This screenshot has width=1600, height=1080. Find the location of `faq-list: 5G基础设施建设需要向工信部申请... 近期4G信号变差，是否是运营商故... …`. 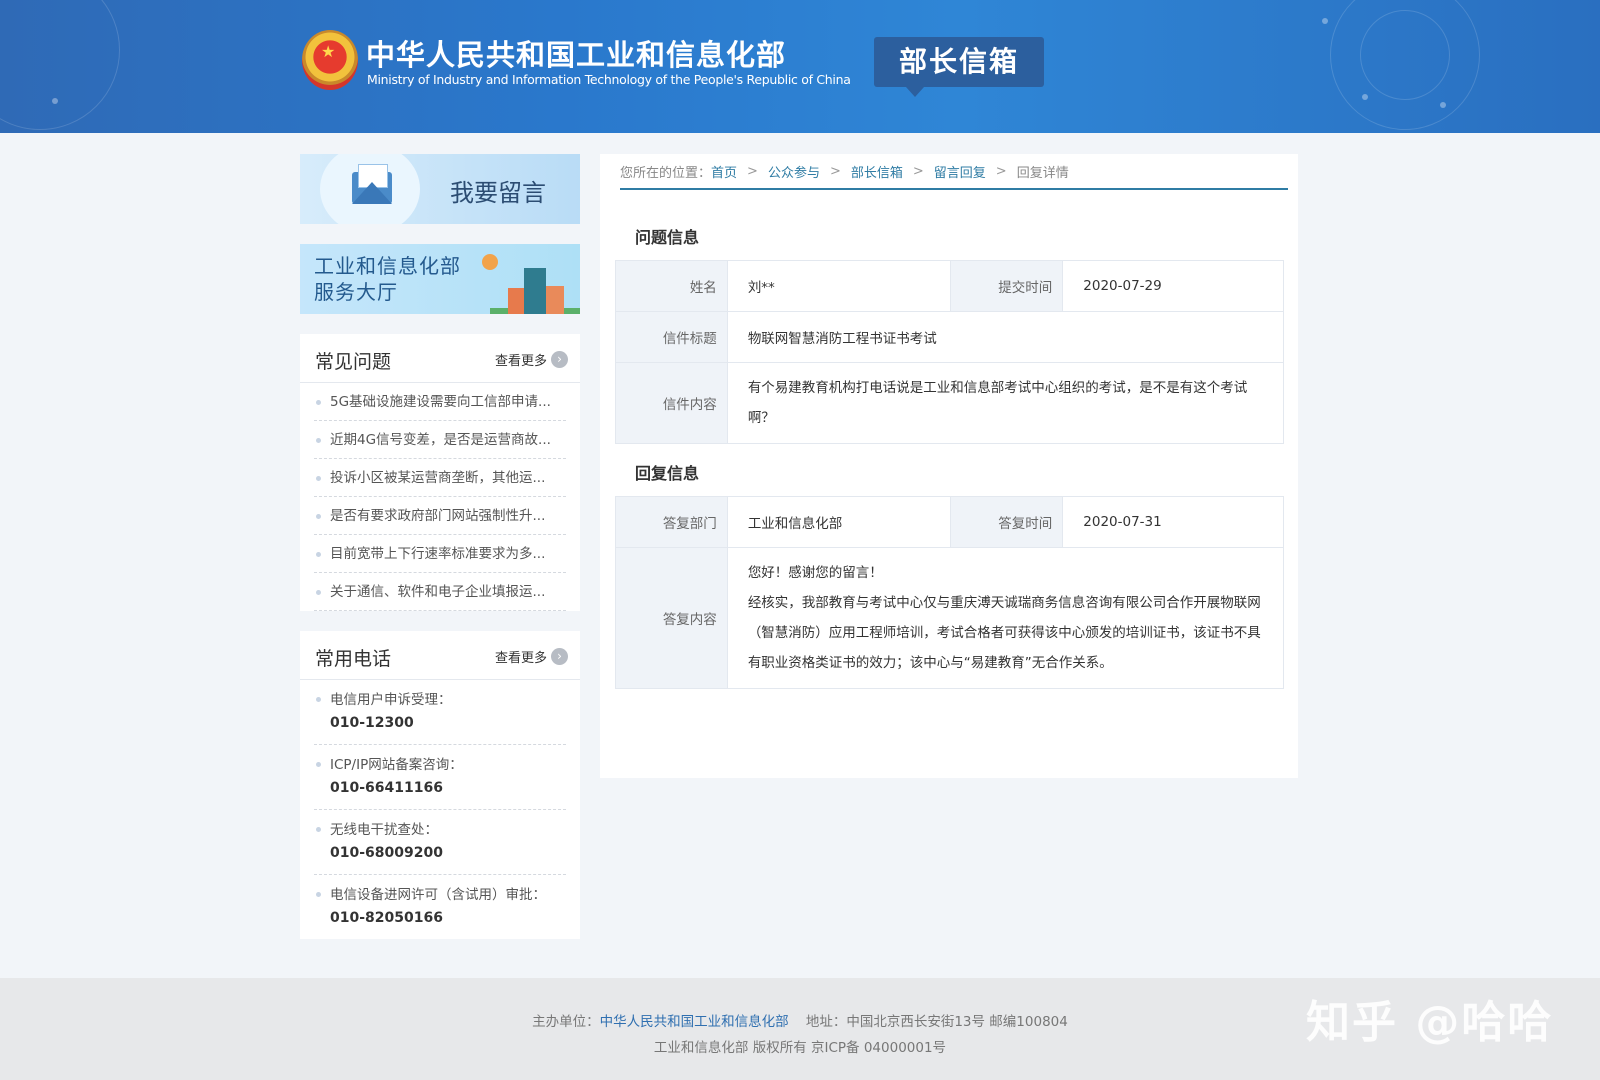

faq-list: 5G基础设施建设需要向工信部申请... 近期4G信号变差，是否是运营商故... … is located at coordinates (440, 497).